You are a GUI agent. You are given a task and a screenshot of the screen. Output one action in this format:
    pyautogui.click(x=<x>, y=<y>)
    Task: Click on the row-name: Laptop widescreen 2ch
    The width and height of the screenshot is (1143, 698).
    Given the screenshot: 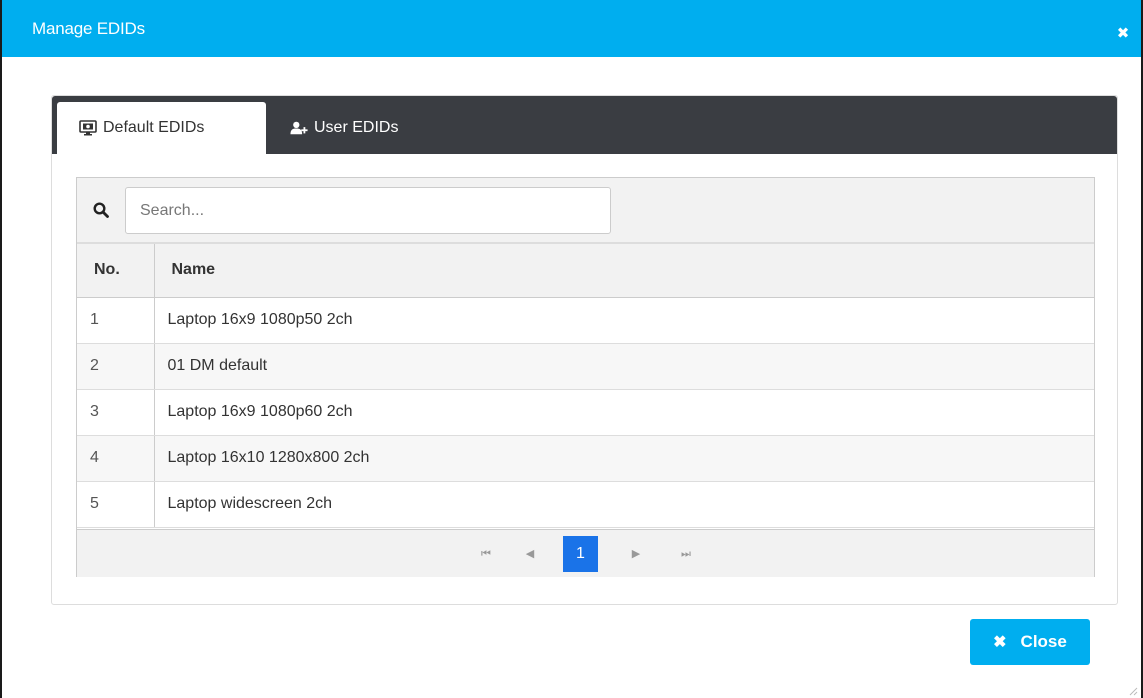 What is the action you would take?
    pyautogui.click(x=624, y=504)
    